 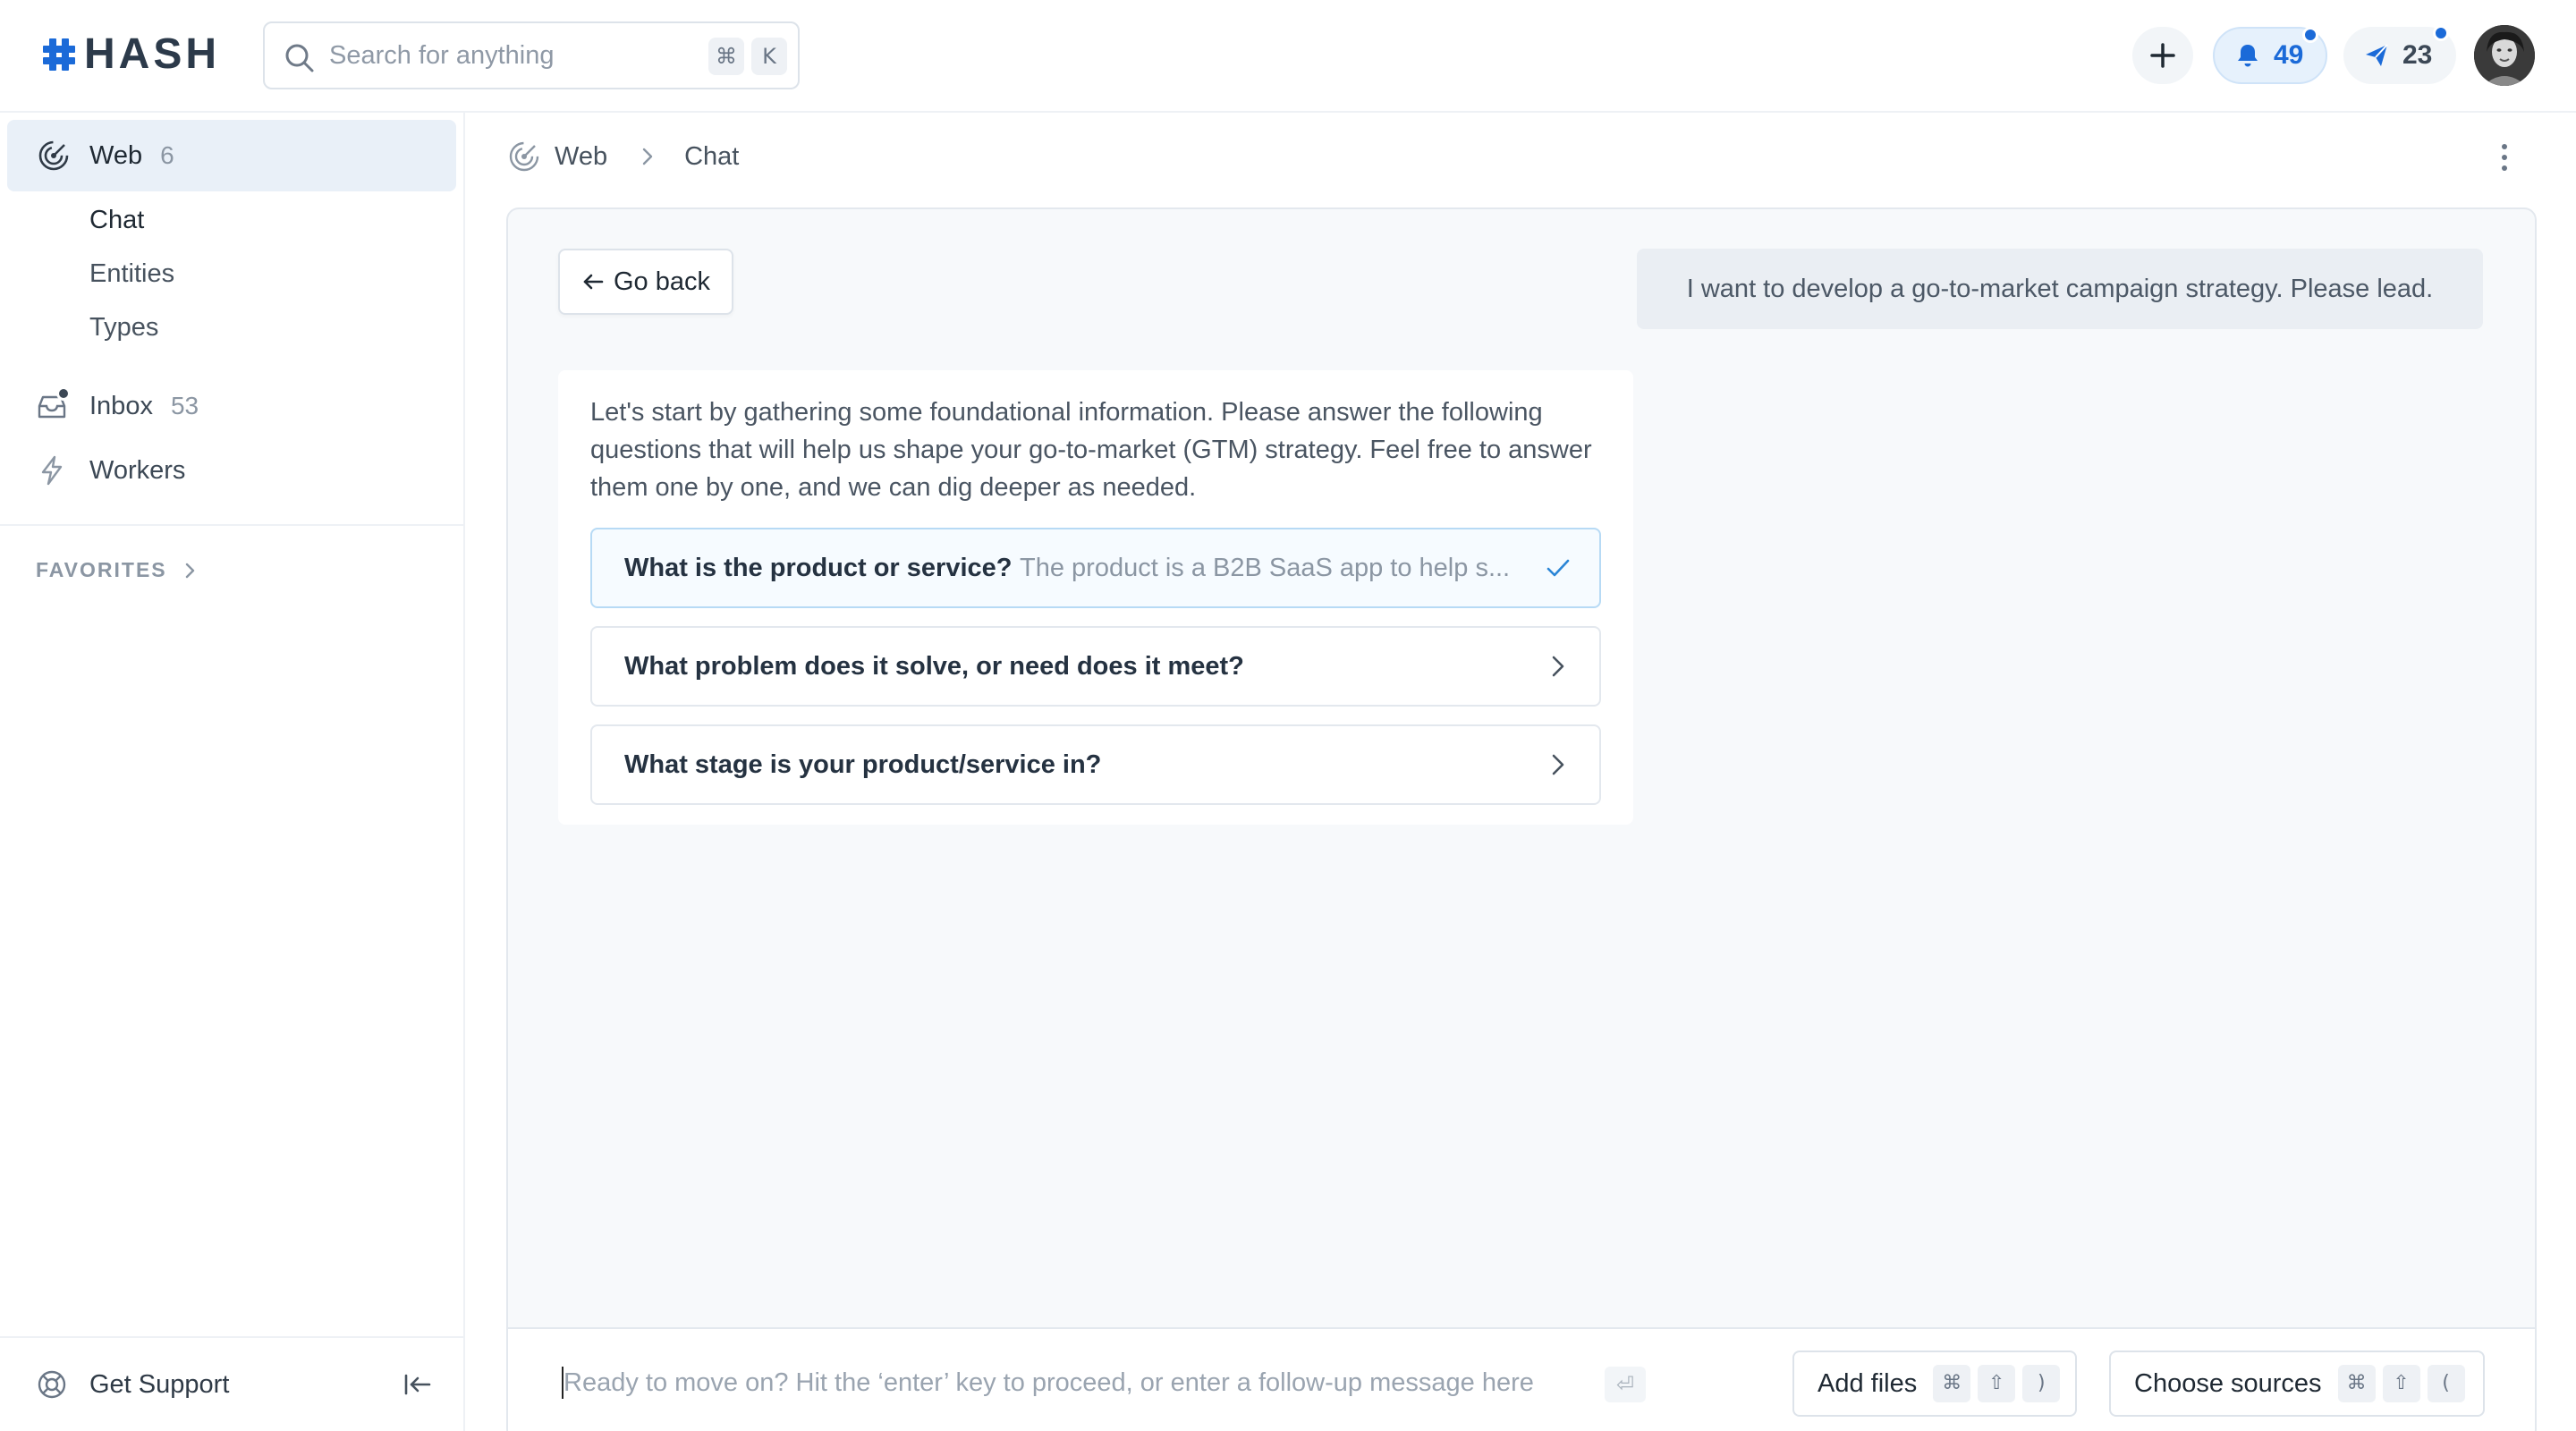 What do you see at coordinates (1868, 1383) in the screenshot?
I see `add-files-label: Add files` at bounding box center [1868, 1383].